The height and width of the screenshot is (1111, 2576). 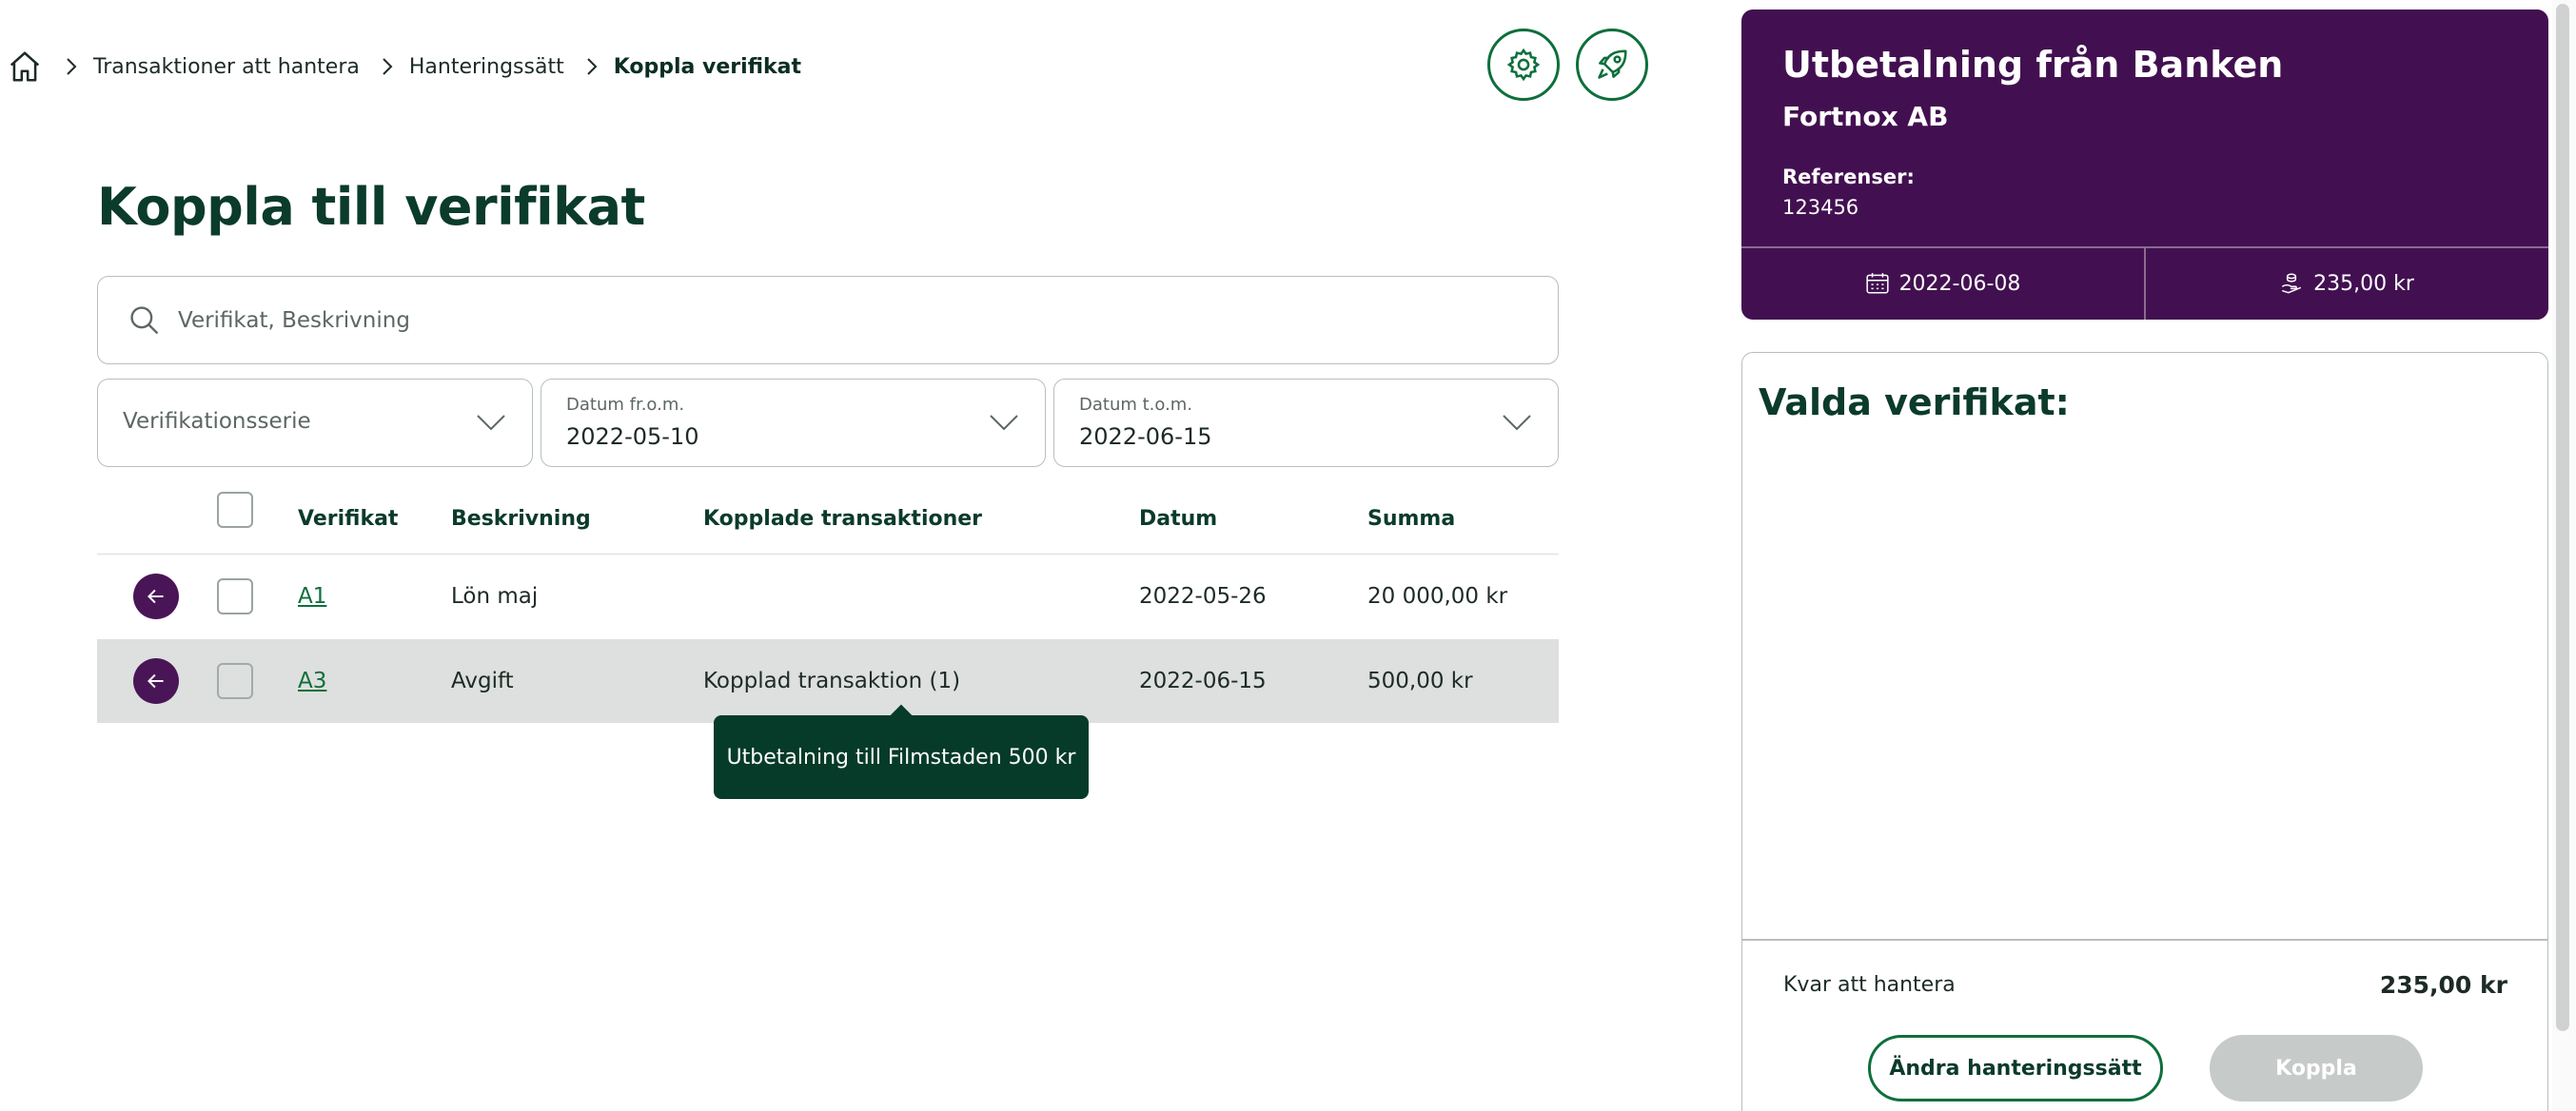 What do you see at coordinates (217, 422) in the screenshot?
I see `series-select-placeholder: Verifikationsserie` at bounding box center [217, 422].